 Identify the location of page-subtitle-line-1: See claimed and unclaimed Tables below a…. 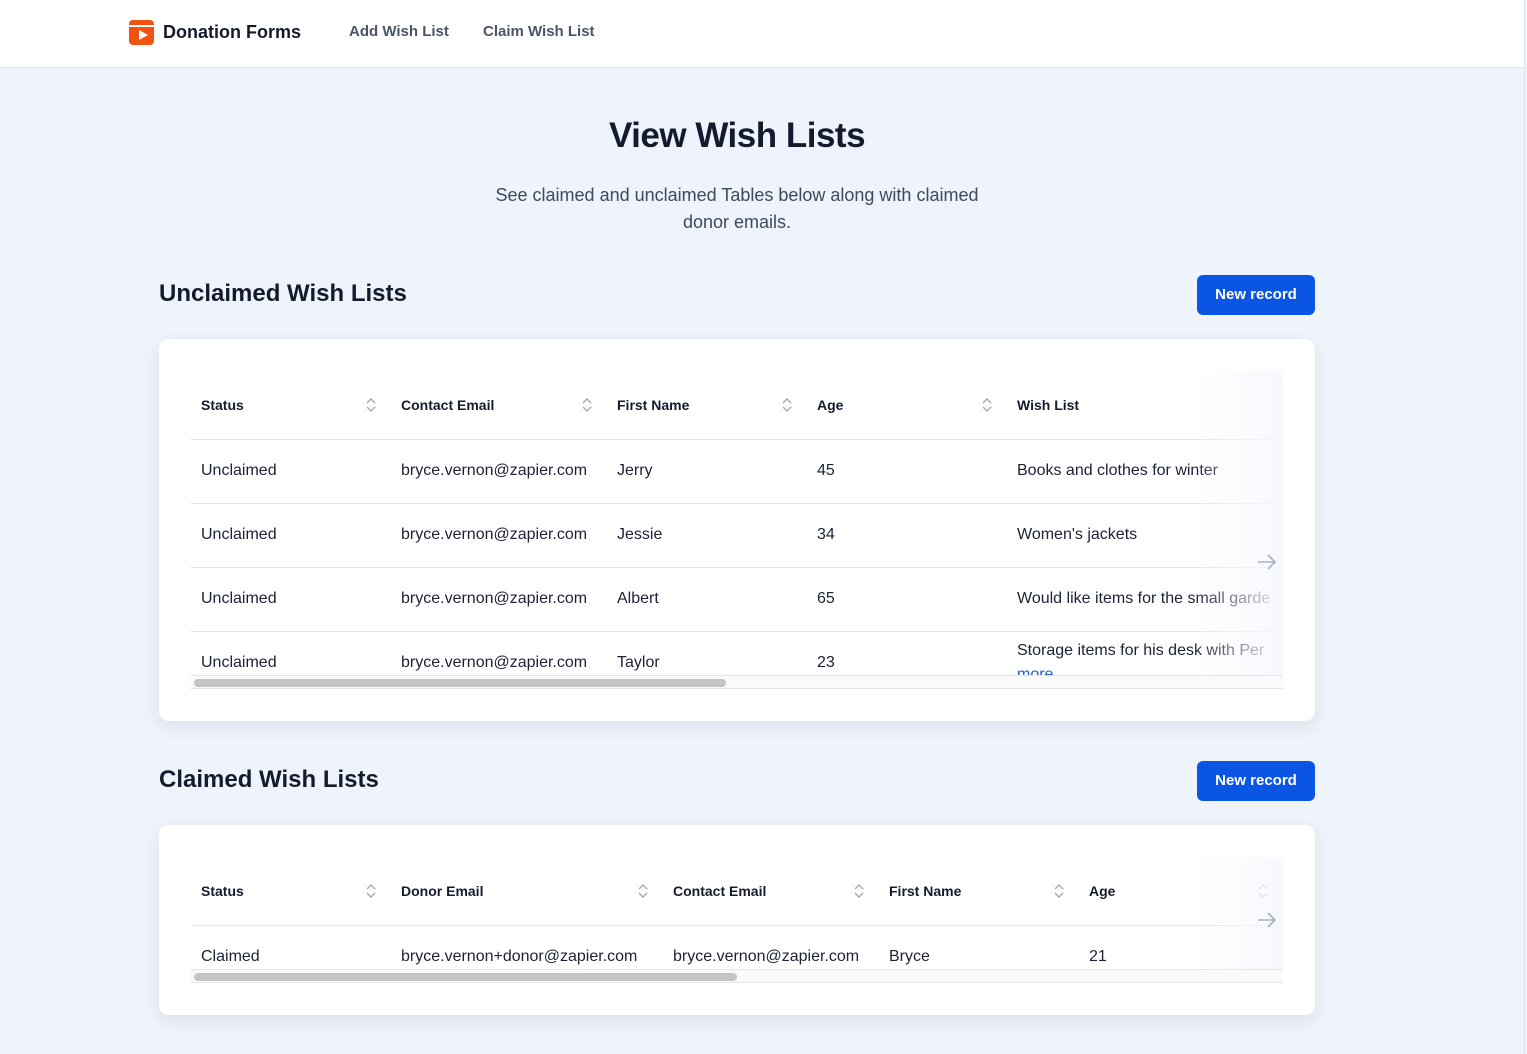
(737, 195).